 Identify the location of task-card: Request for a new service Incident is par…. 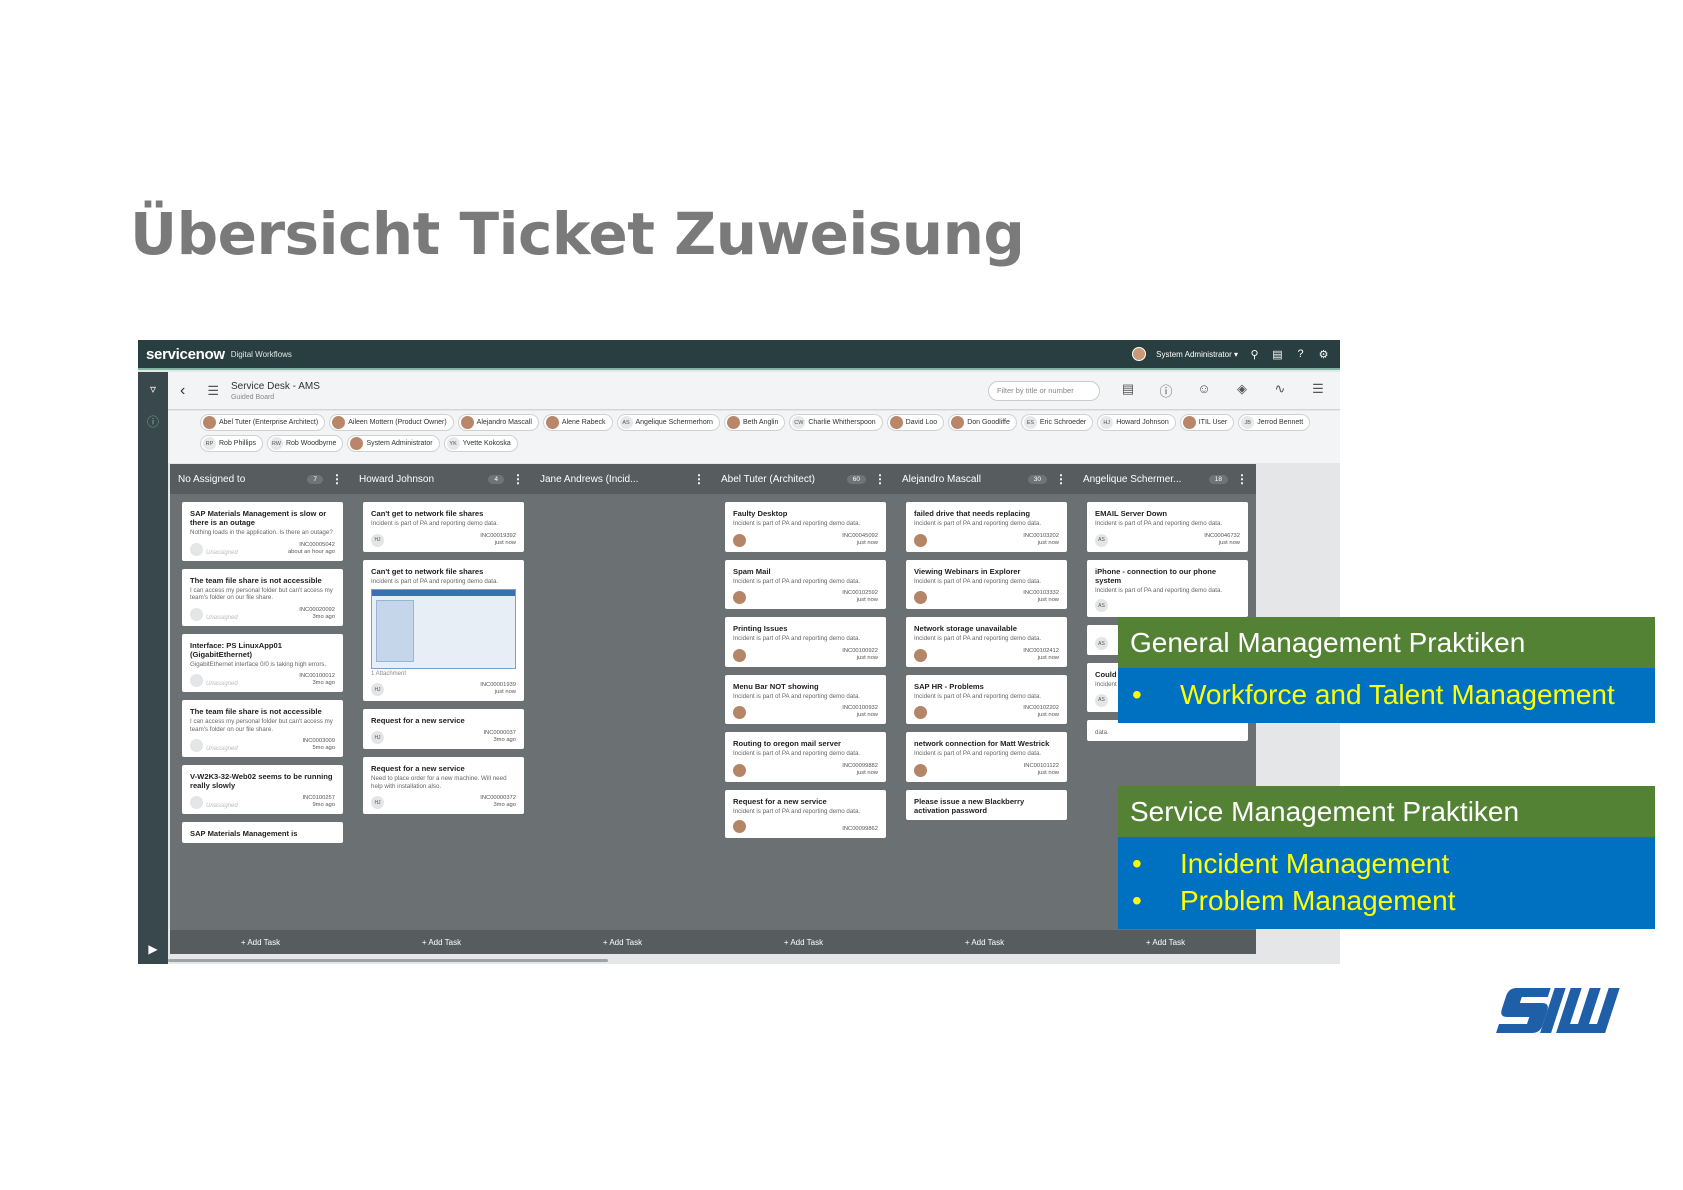
(805, 813).